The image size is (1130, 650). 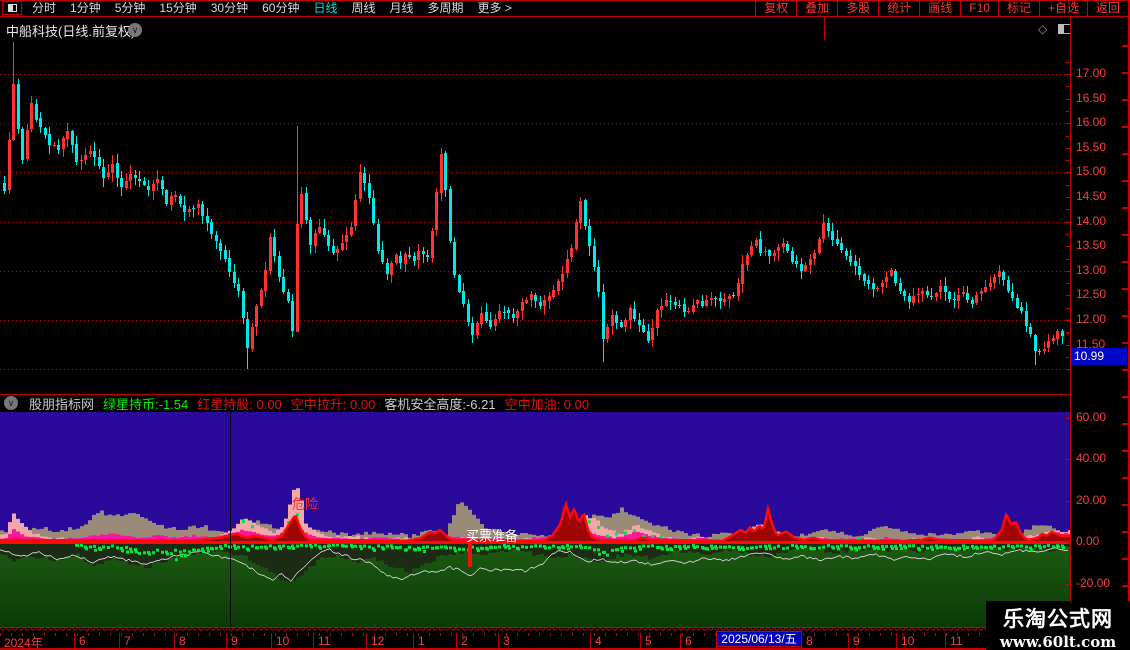 What do you see at coordinates (229, 8) in the screenshot?
I see `period-item-4: 30分钟` at bounding box center [229, 8].